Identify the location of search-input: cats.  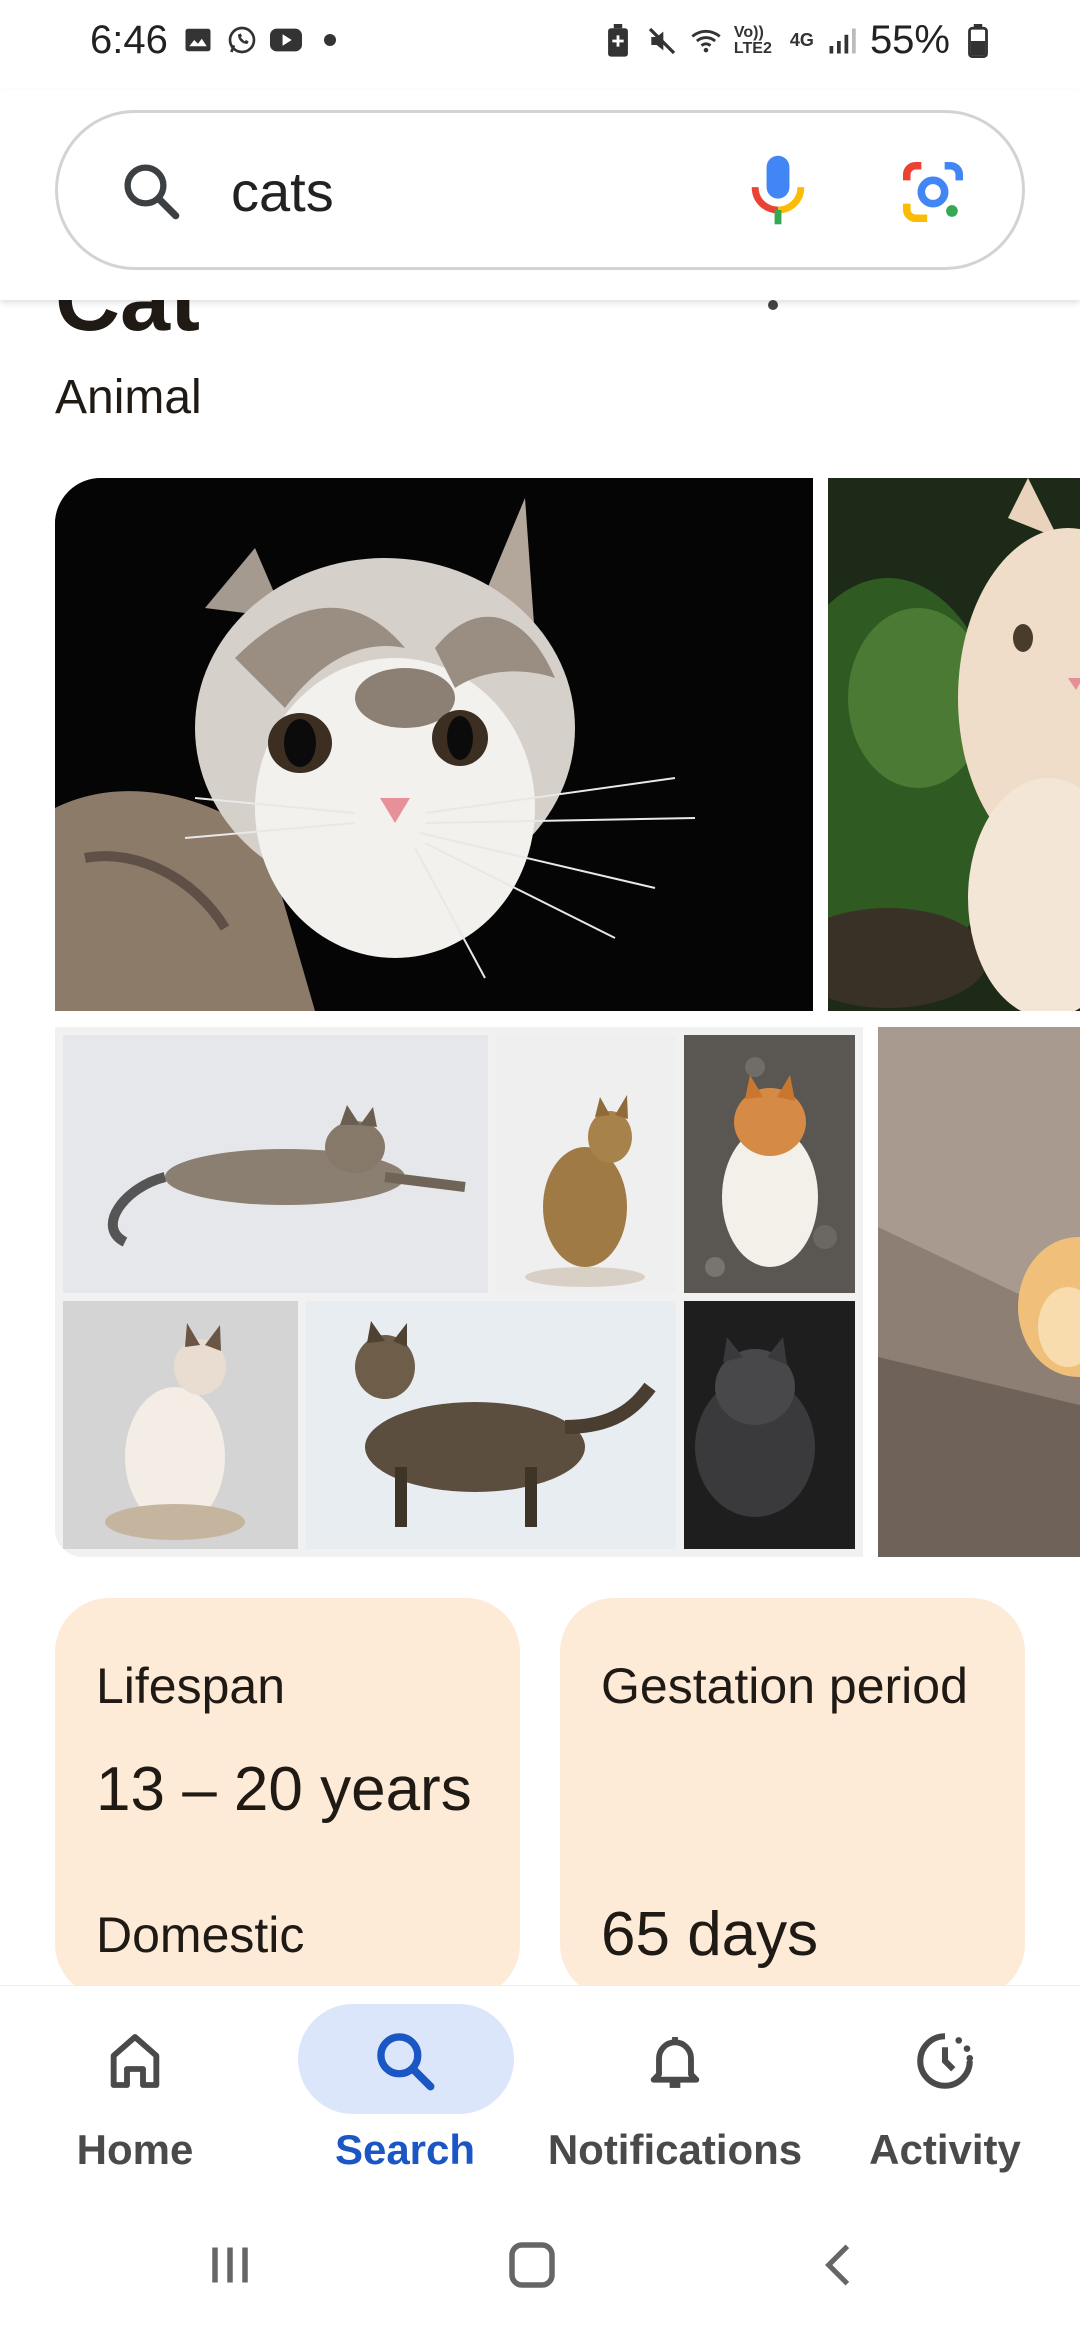
(282, 191).